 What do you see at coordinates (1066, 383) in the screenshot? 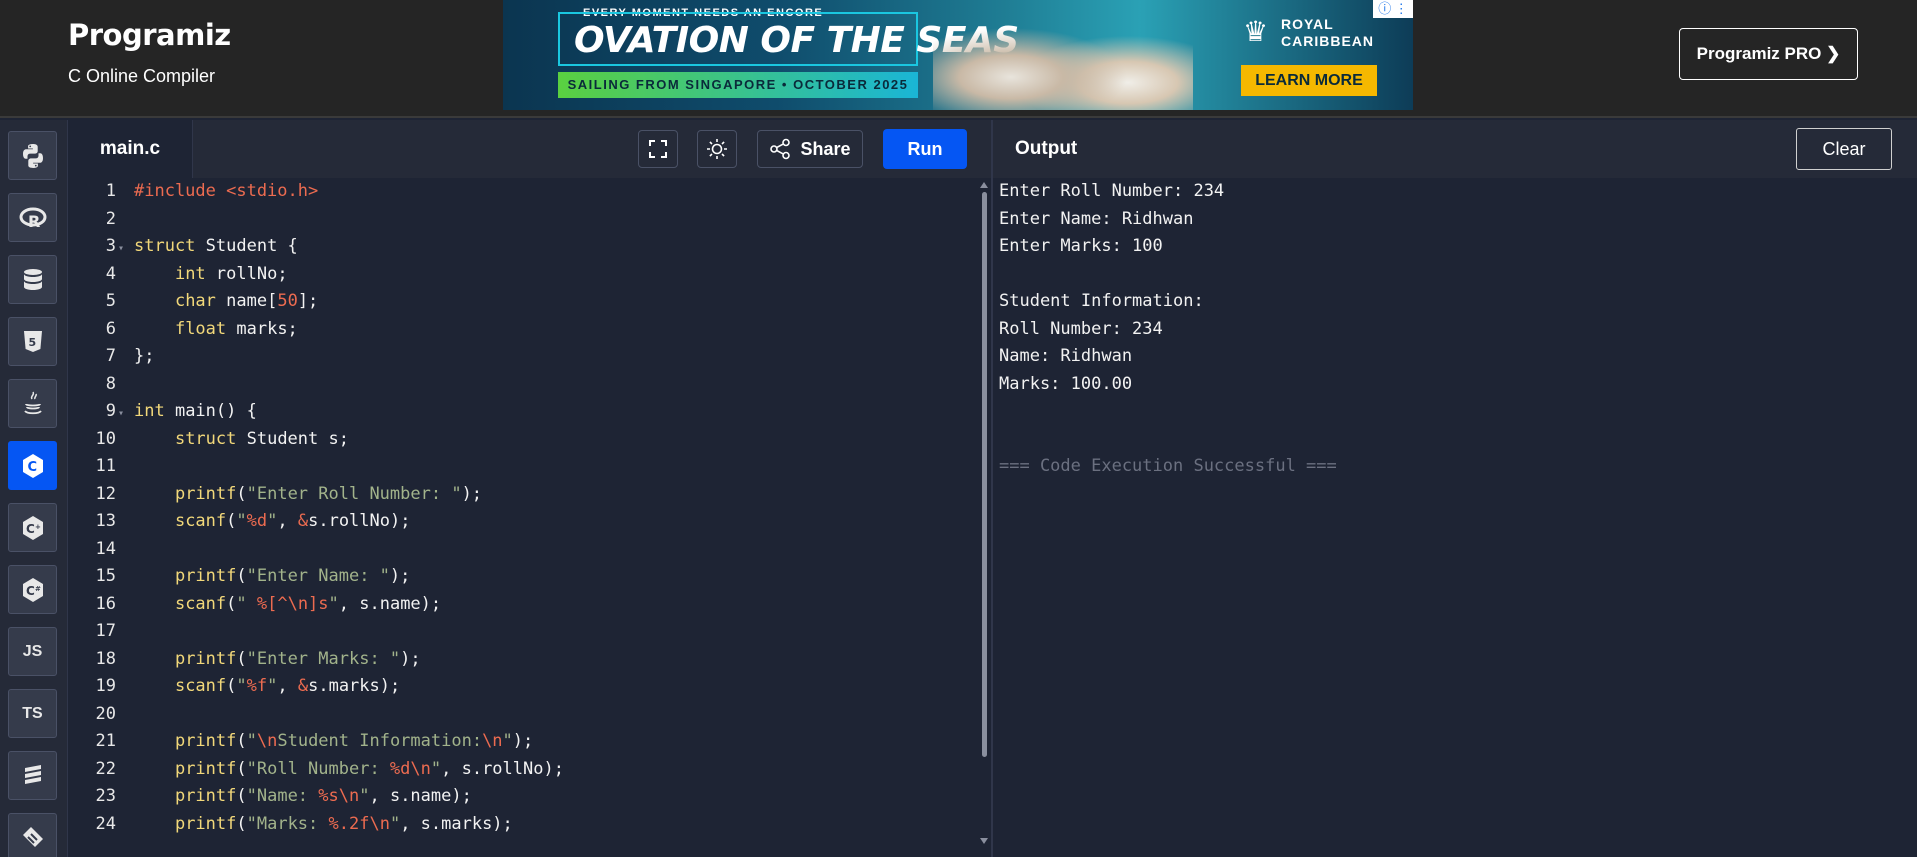
I see `output-line: Marks: 100.00` at bounding box center [1066, 383].